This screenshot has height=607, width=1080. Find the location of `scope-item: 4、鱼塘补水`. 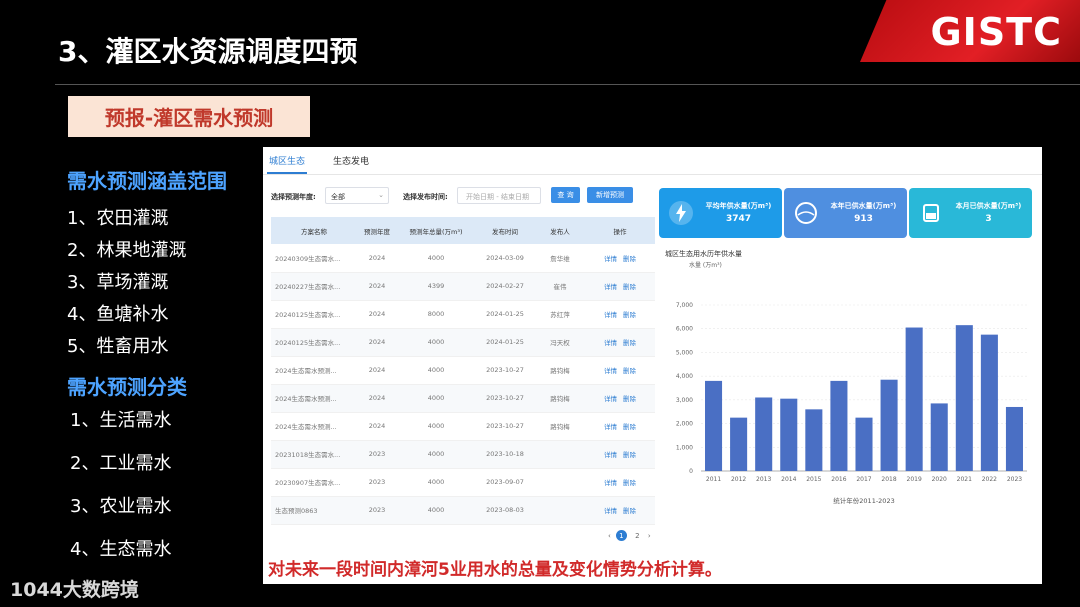

scope-item: 4、鱼塘补水 is located at coordinates (118, 314).